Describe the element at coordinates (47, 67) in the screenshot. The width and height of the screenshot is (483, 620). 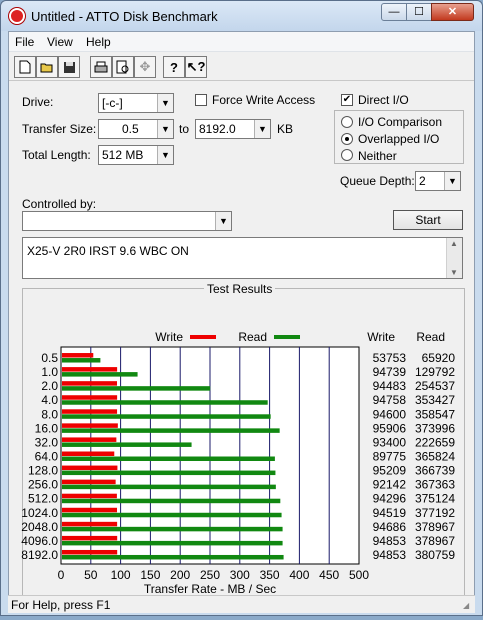
I see `open-icon` at that location.